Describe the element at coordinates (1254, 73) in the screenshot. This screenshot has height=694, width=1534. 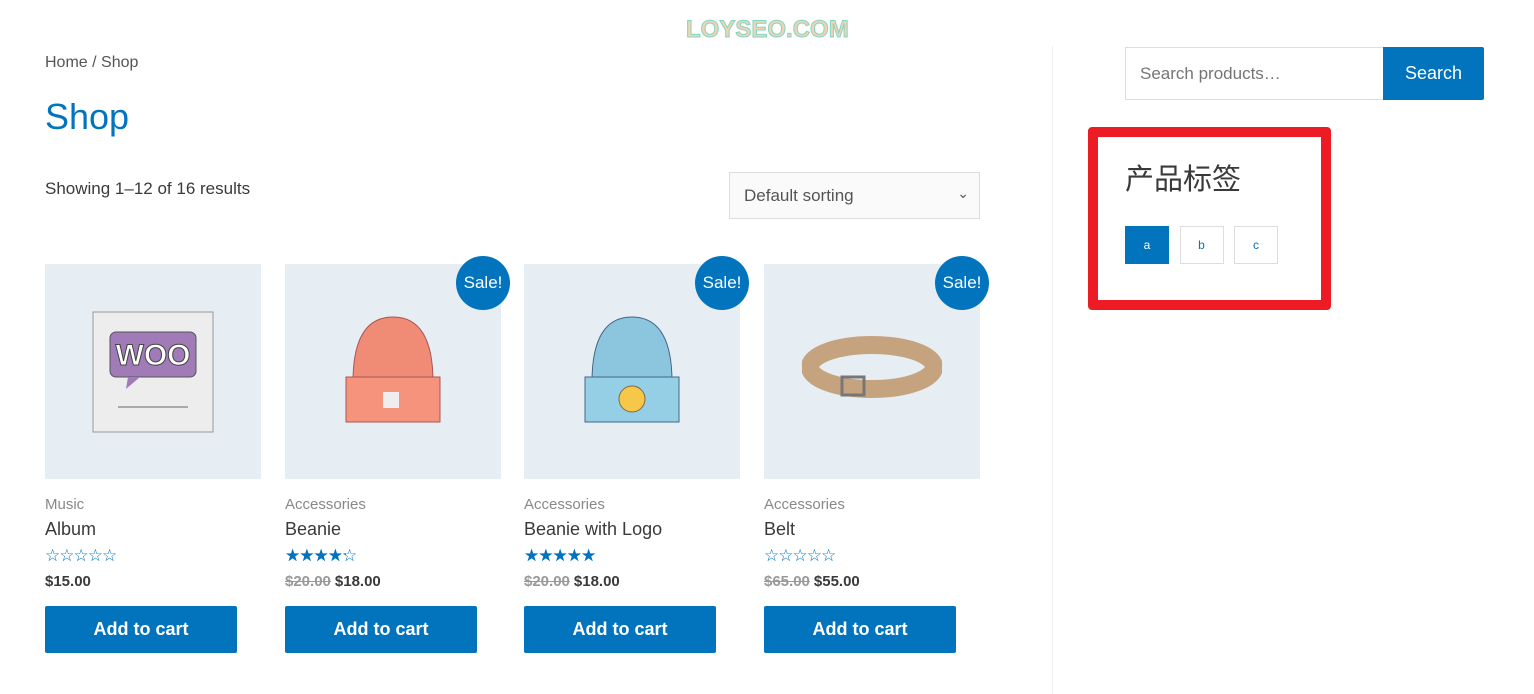
I see `search-input` at that location.